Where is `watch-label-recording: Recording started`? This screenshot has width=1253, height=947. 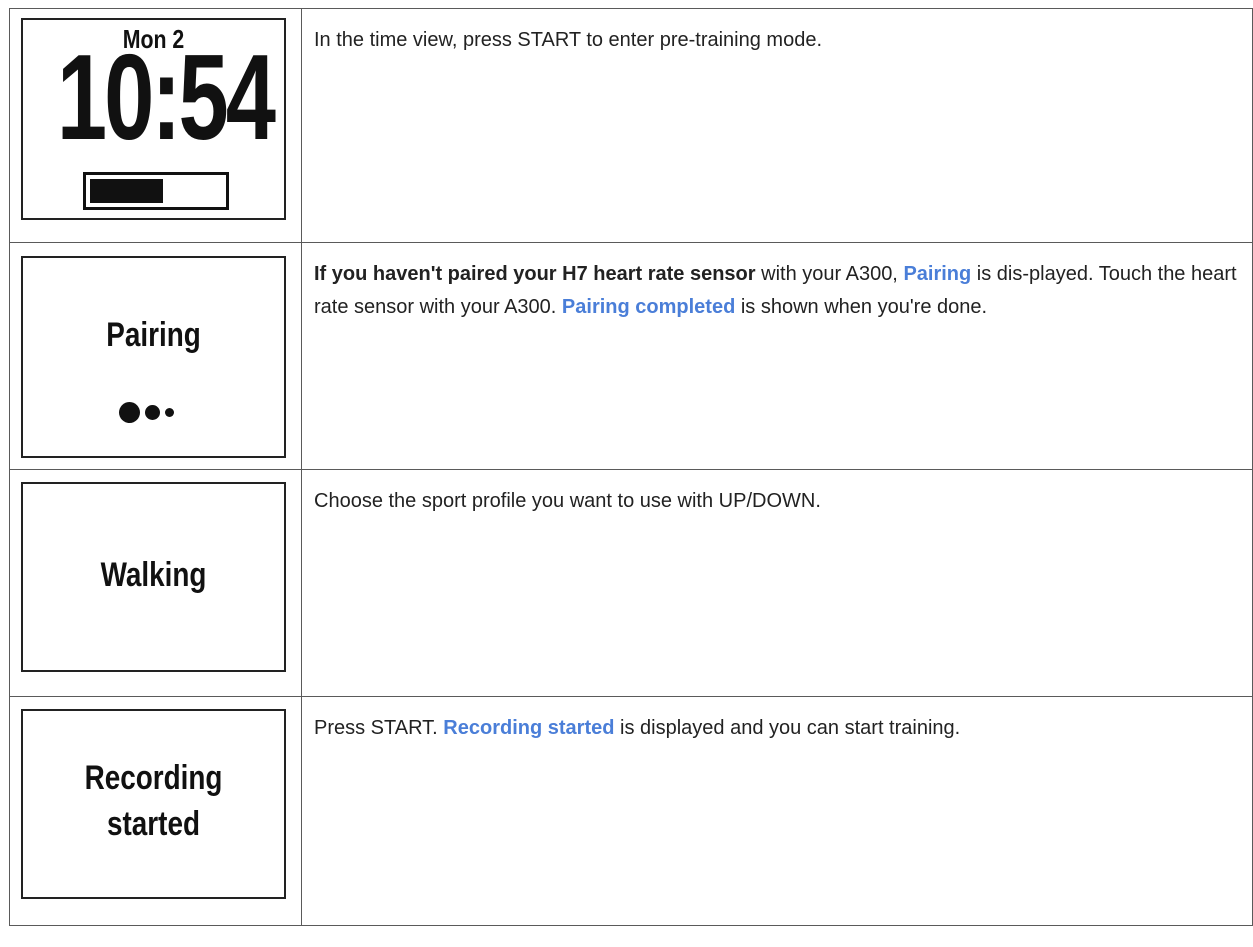 watch-label-recording: Recording started is located at coordinates (153, 801).